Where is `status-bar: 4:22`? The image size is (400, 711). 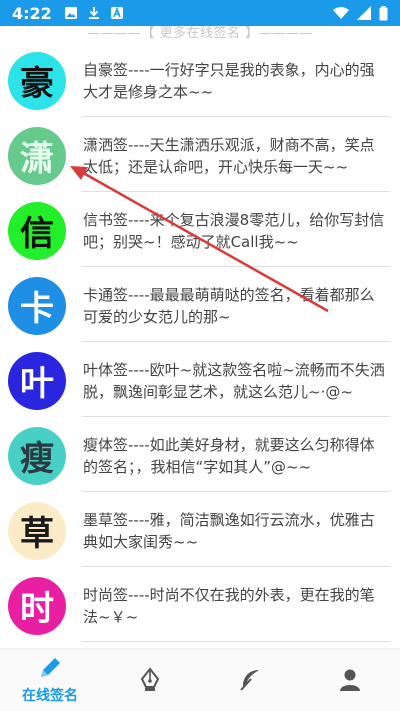 status-bar: 4:22 is located at coordinates (200, 13).